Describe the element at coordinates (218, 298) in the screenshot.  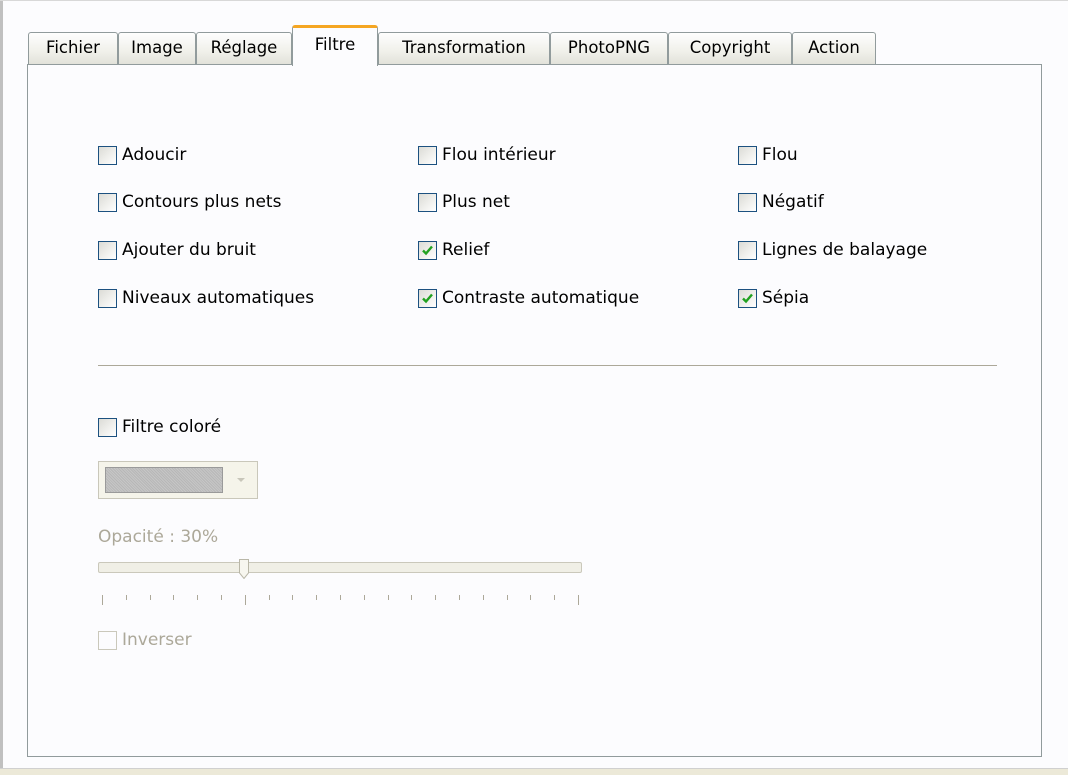
I see `checkbox-label: Niveaux automatiques` at that location.